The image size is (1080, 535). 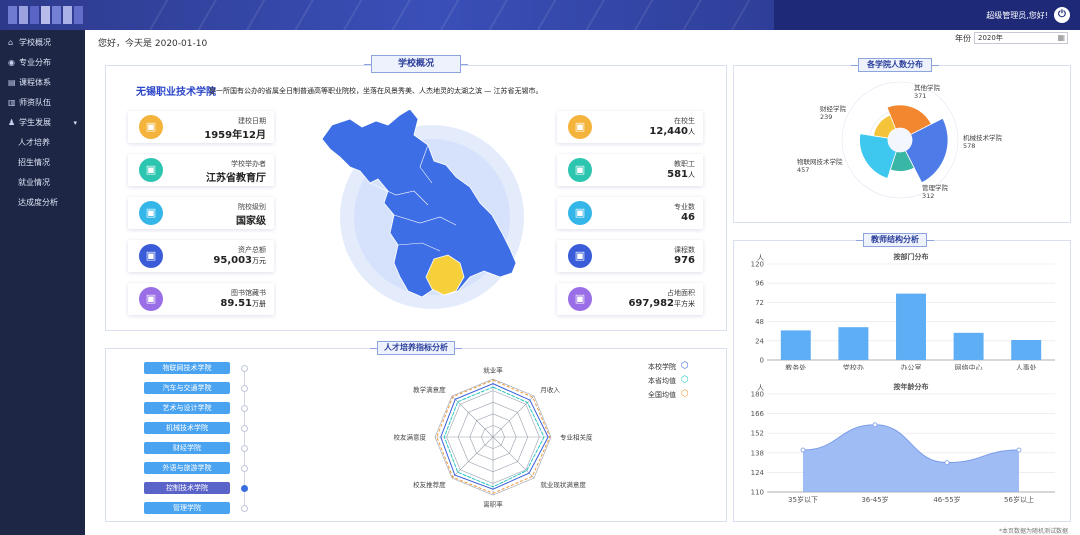 I want to click on sidebar-item-label: 课程体系, so click(x=35, y=82).